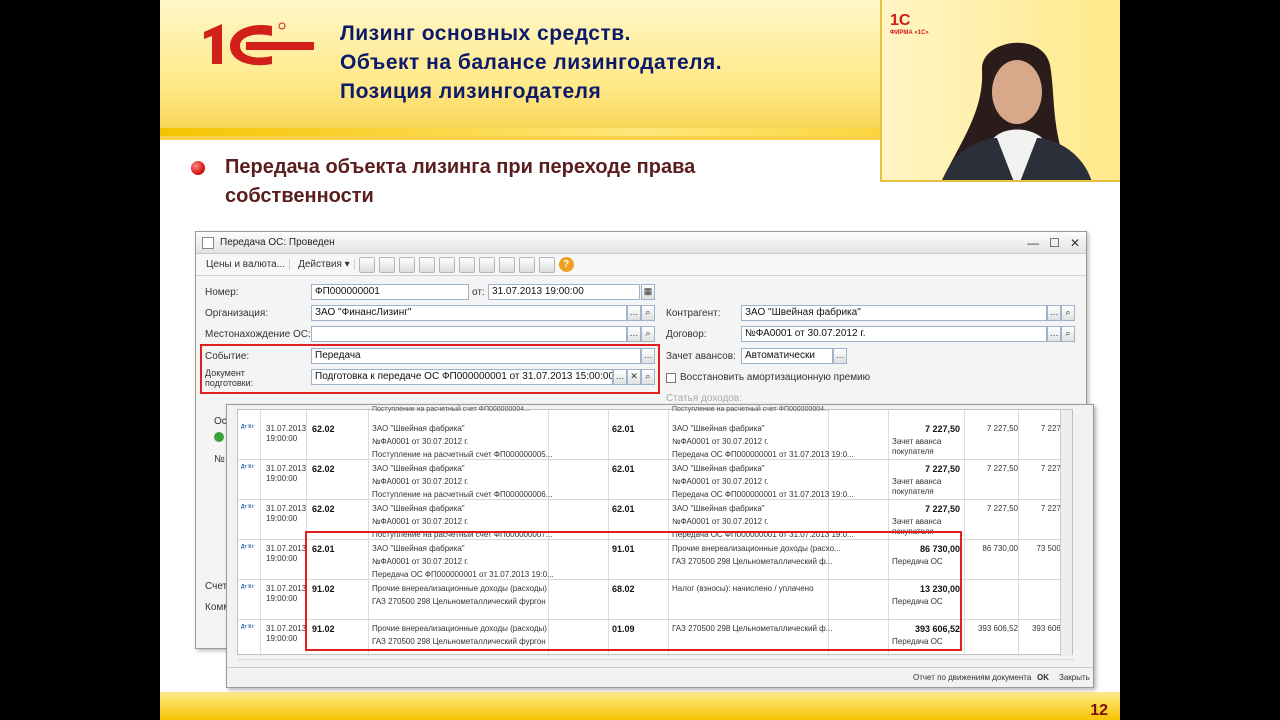 Image resolution: width=1280 pixels, height=720 pixels. I want to click on footer-band, so click(640, 706).